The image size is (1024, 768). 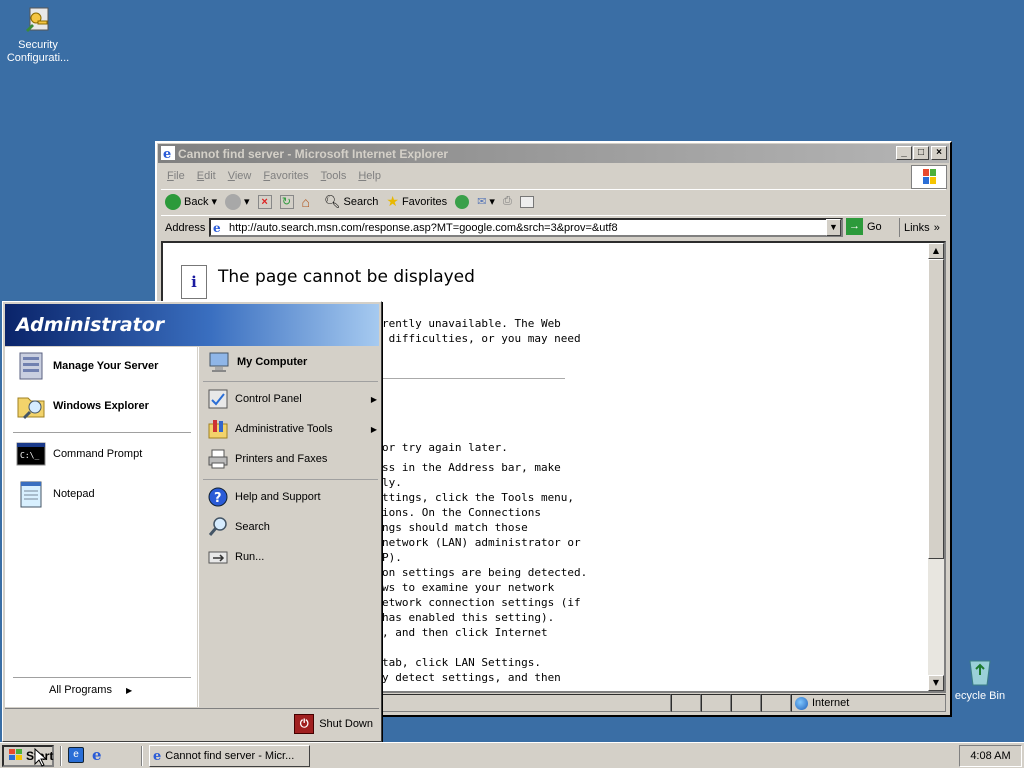 What do you see at coordinates (369, 176) in the screenshot?
I see `menu-help: Help` at bounding box center [369, 176].